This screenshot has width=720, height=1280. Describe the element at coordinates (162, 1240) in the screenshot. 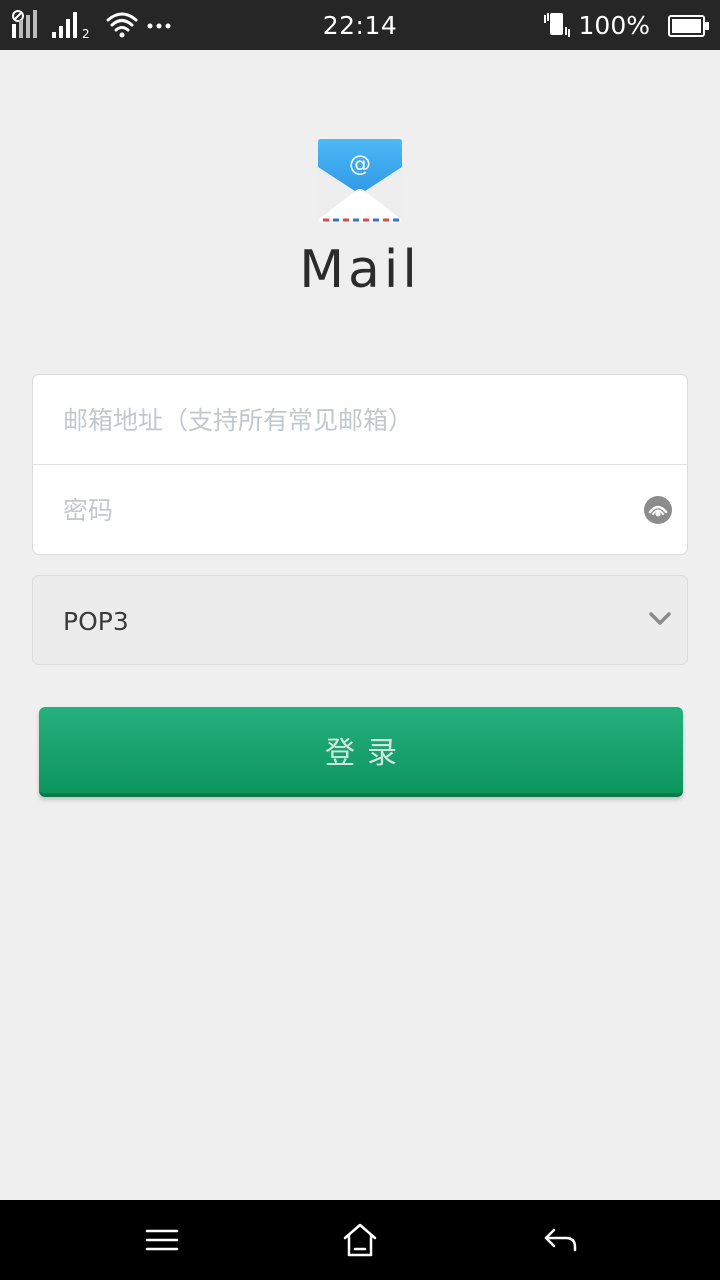

I see `menu-icon` at that location.